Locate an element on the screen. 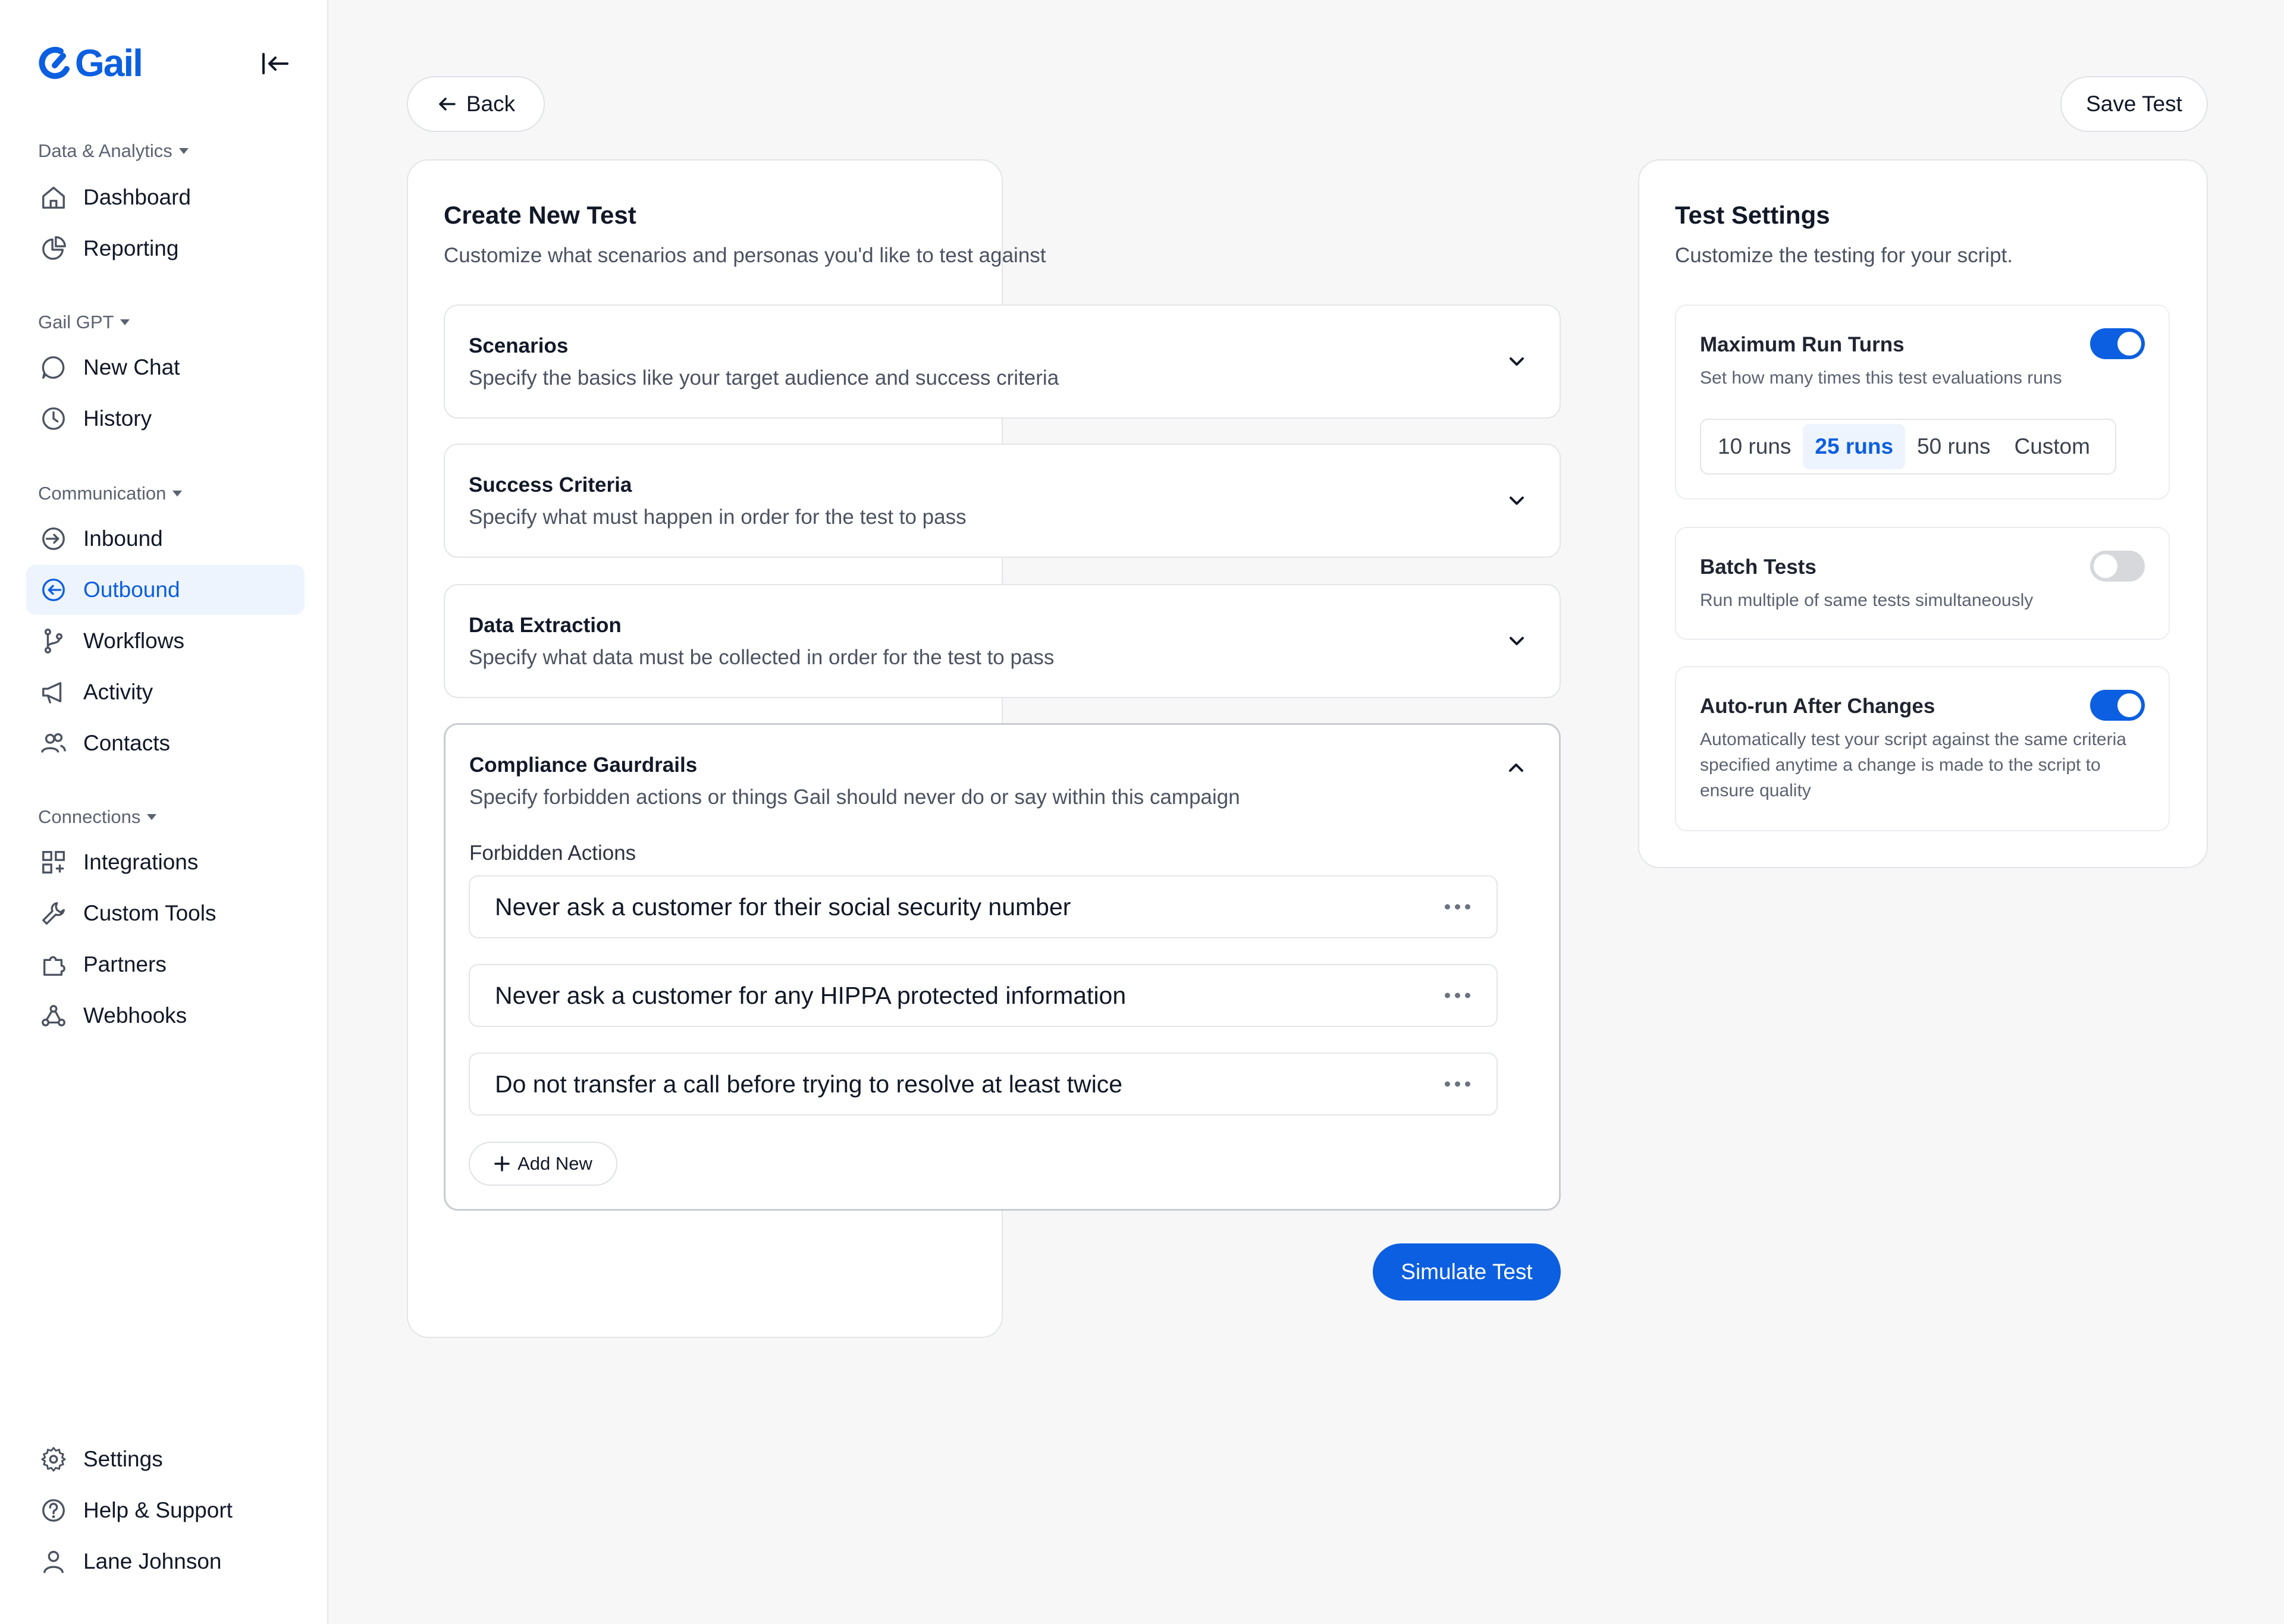 The width and height of the screenshot is (2284, 1624). accordion-title: Compliance Gaurdrails is located at coordinates (583, 765).